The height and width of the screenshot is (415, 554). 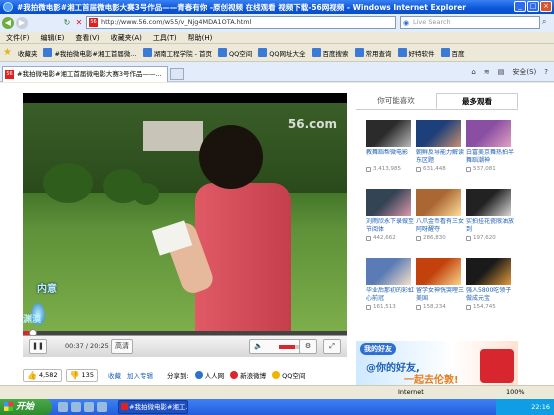 I want to click on favorite-link: 常用查询, so click(x=373, y=53).